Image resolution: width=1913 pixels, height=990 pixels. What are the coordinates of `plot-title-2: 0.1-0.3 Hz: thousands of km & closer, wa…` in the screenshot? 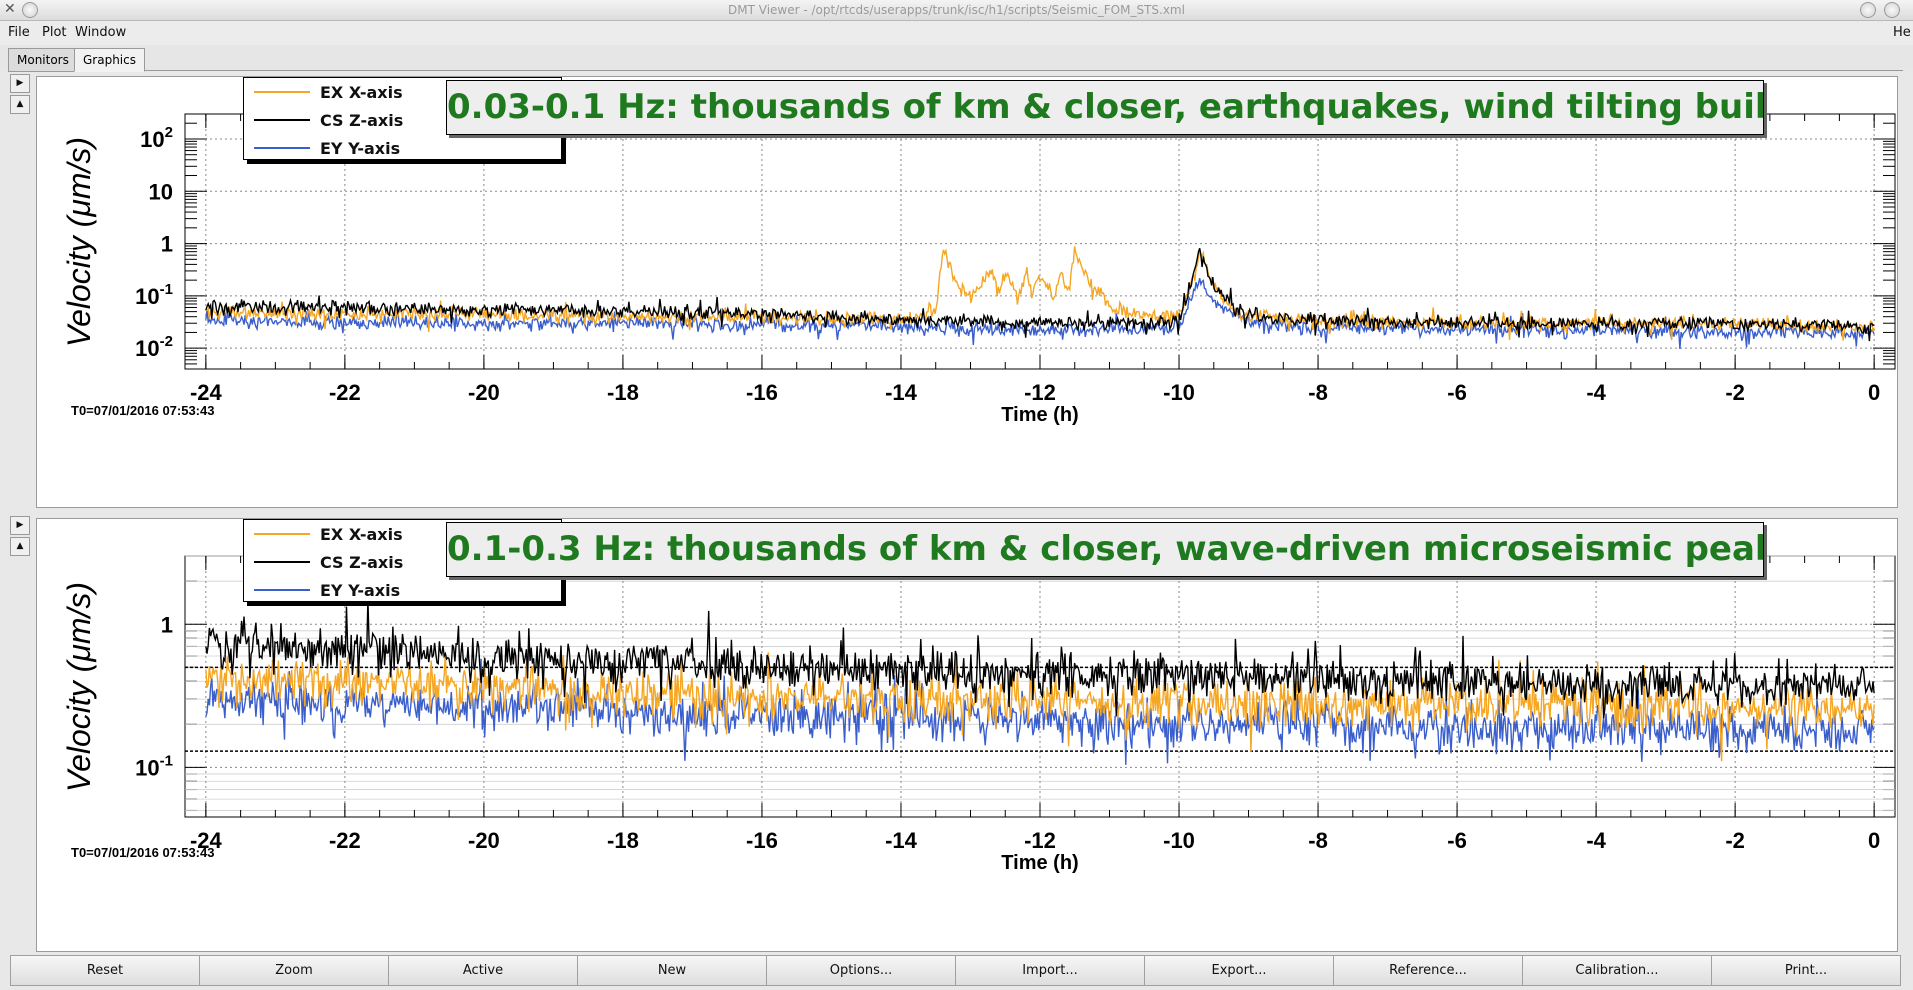 It's located at (1105, 549).